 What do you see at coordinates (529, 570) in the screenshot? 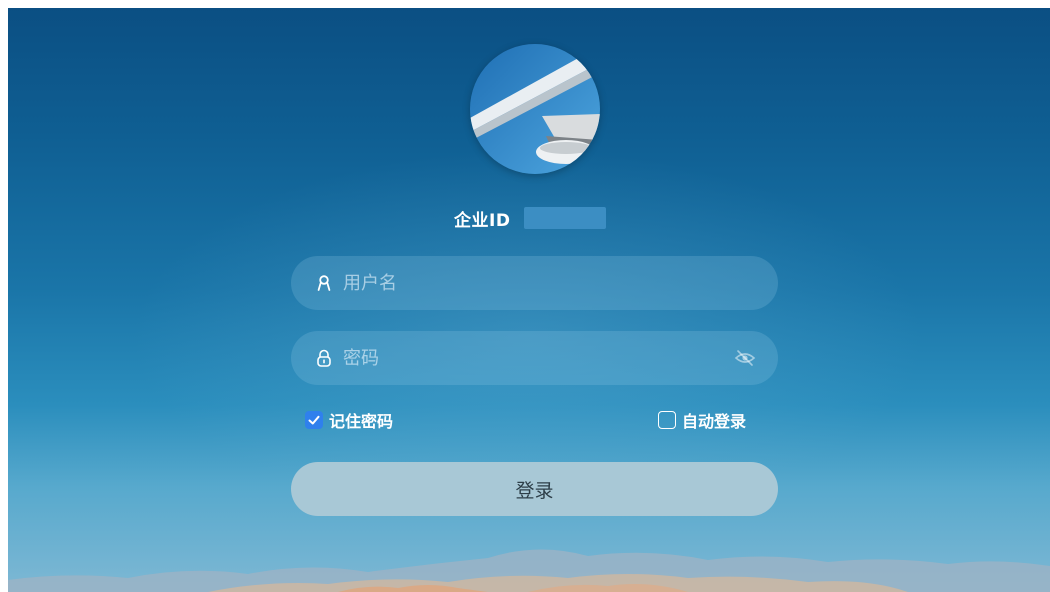
I see `cloud-horizon` at bounding box center [529, 570].